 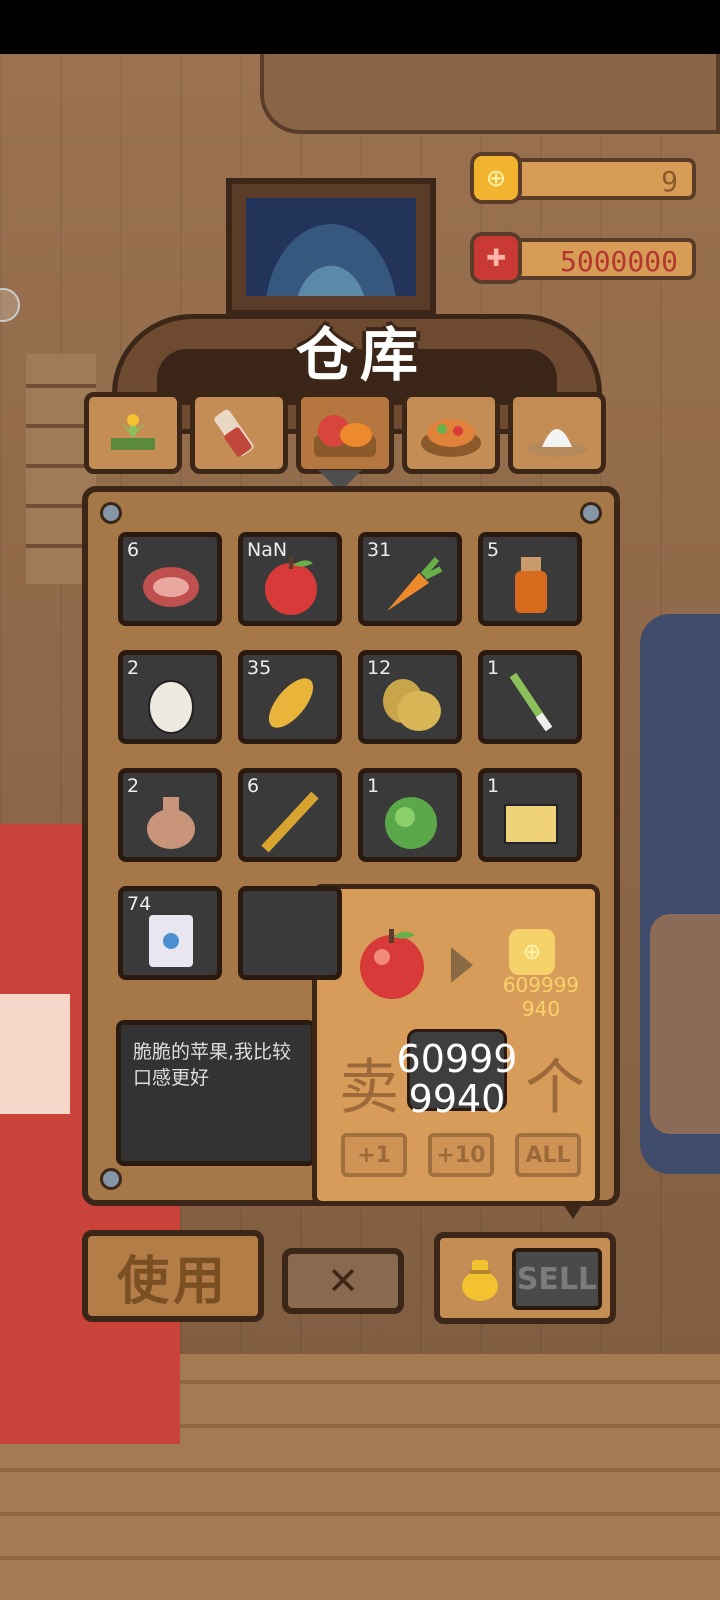 I want to click on plus-one-button: +1, so click(x=374, y=1155).